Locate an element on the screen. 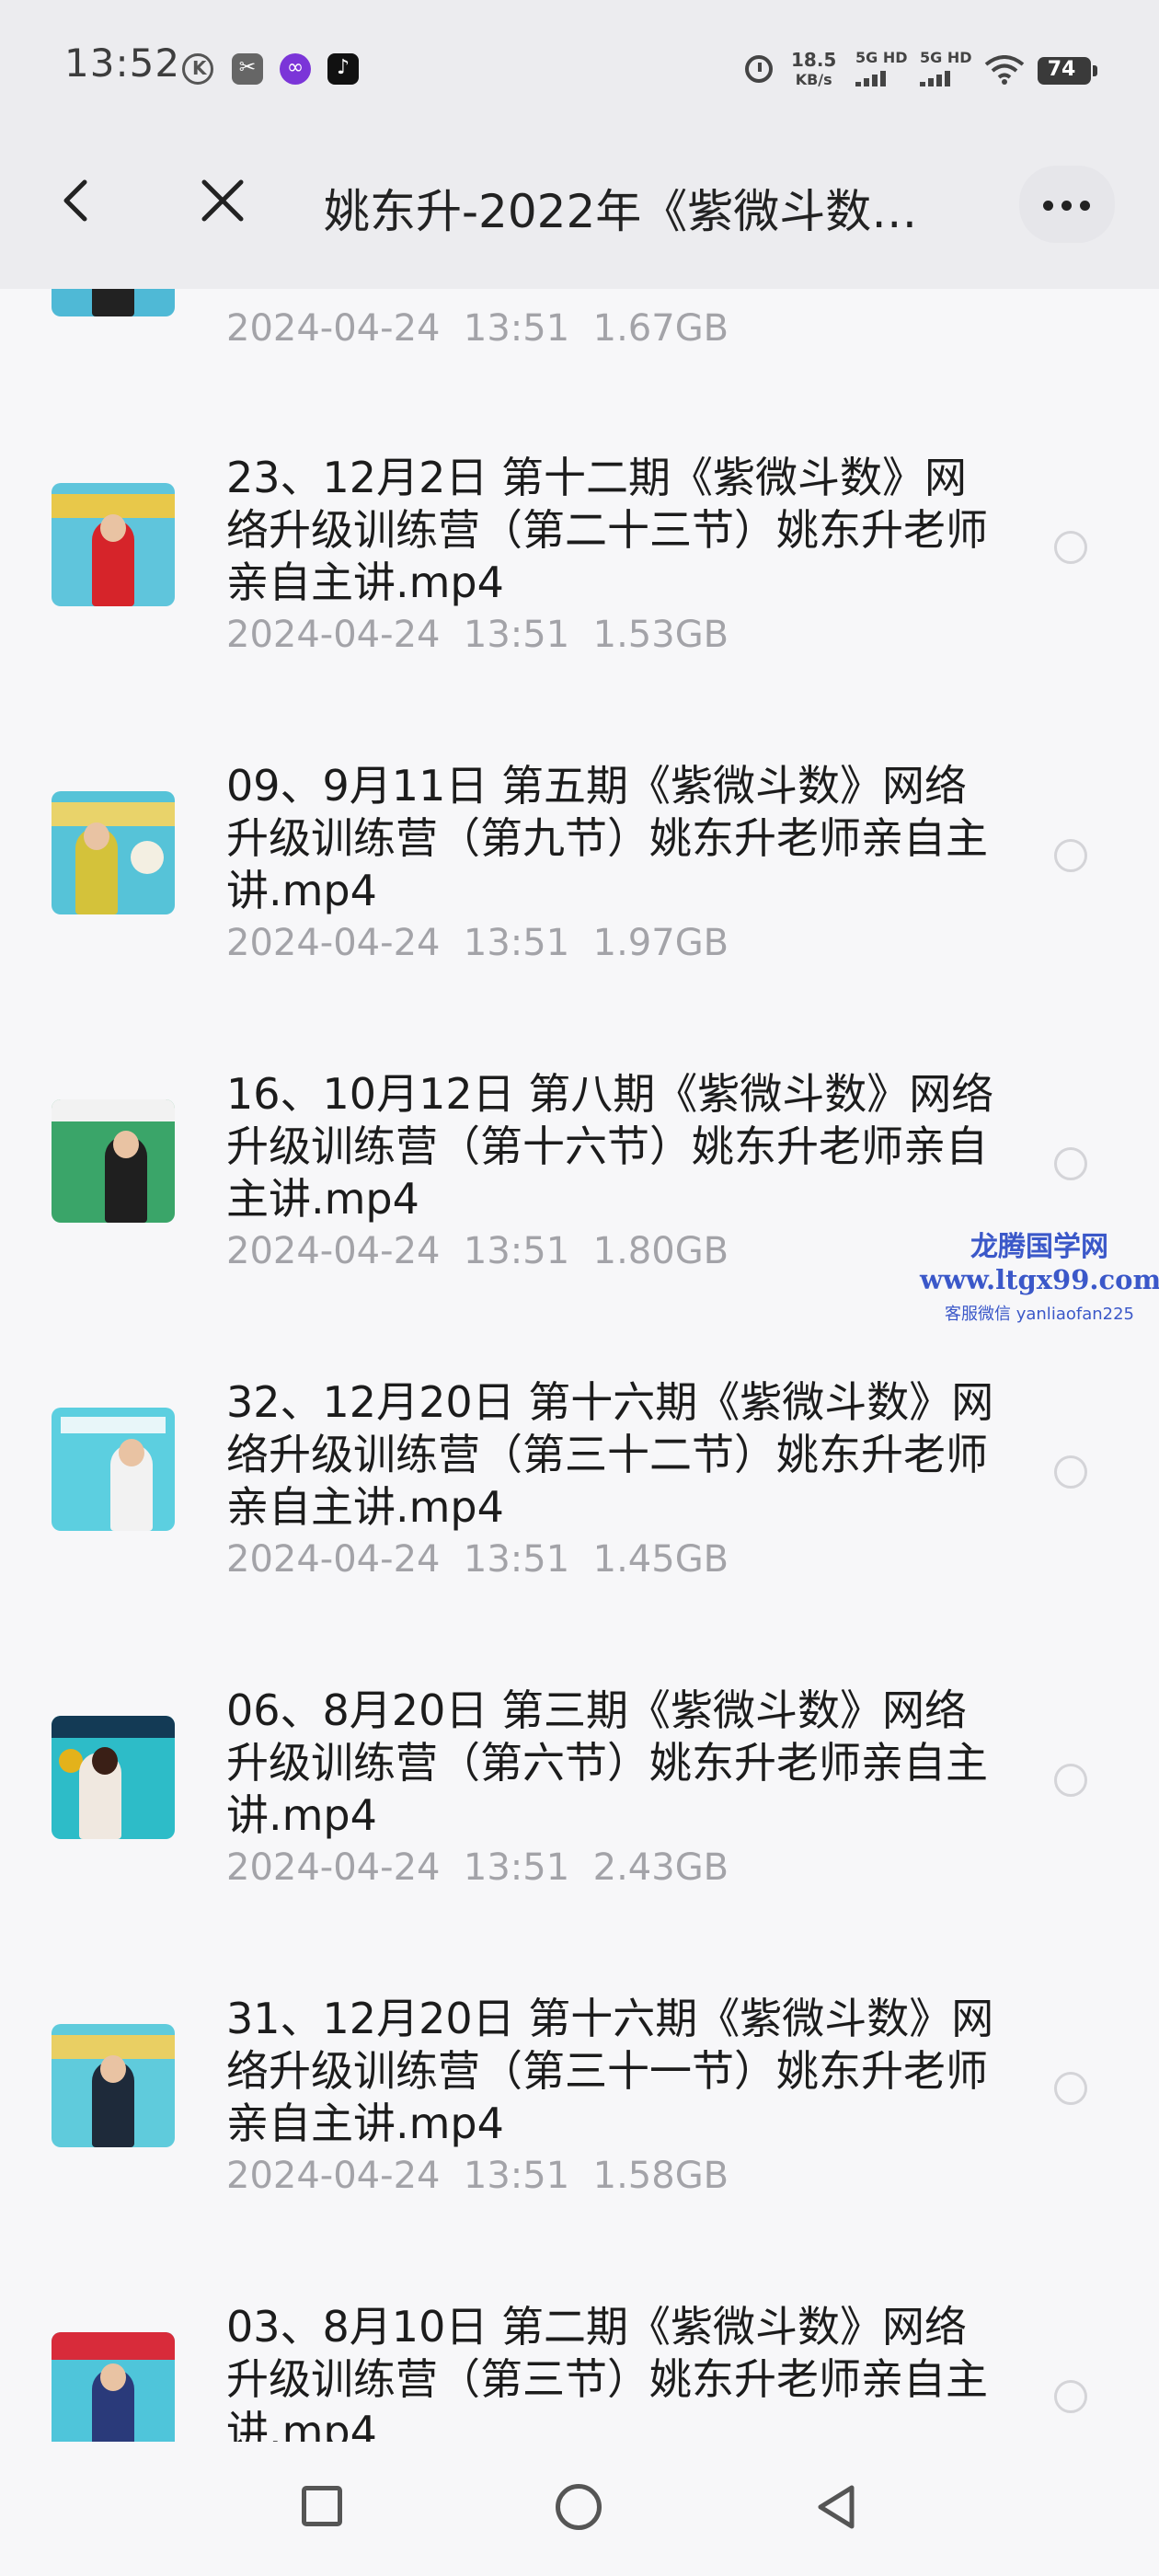 Image resolution: width=1159 pixels, height=2576 pixels. back-nav-button is located at coordinates (836, 2507).